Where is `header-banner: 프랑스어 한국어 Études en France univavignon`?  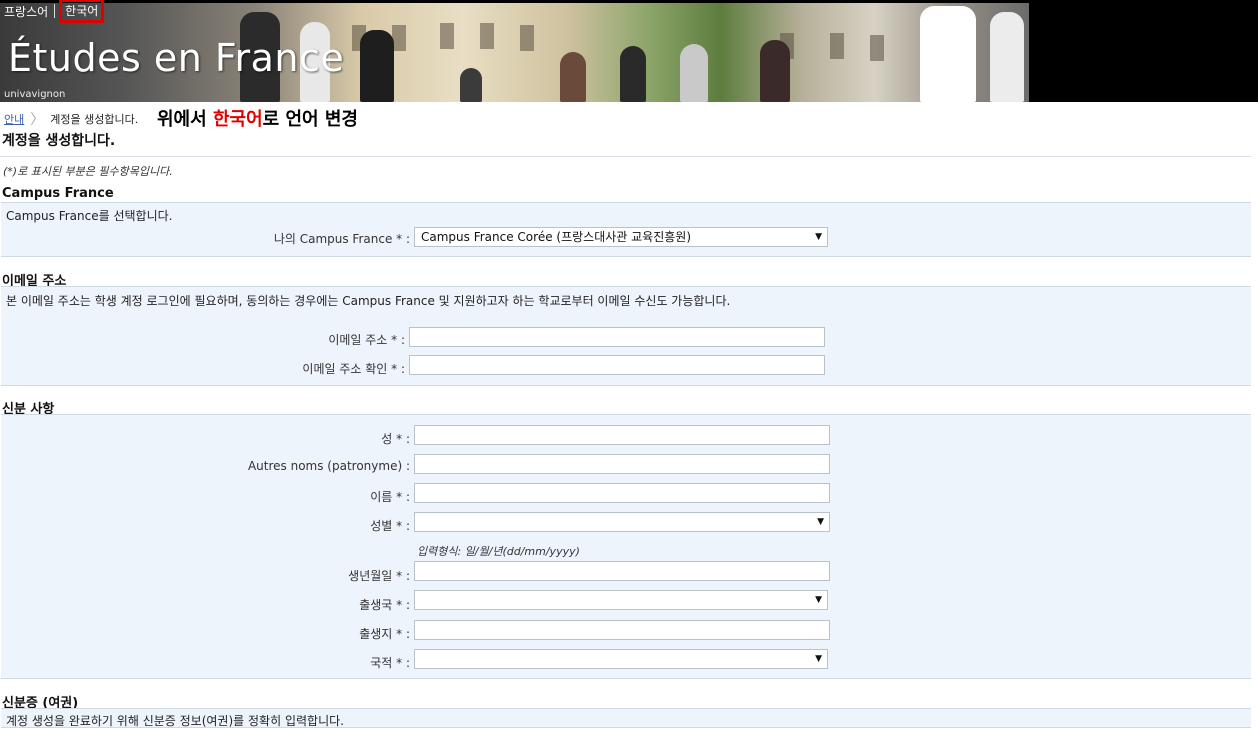
header-banner: 프랑스어 한국어 Études en France univavignon is located at coordinates (629, 51).